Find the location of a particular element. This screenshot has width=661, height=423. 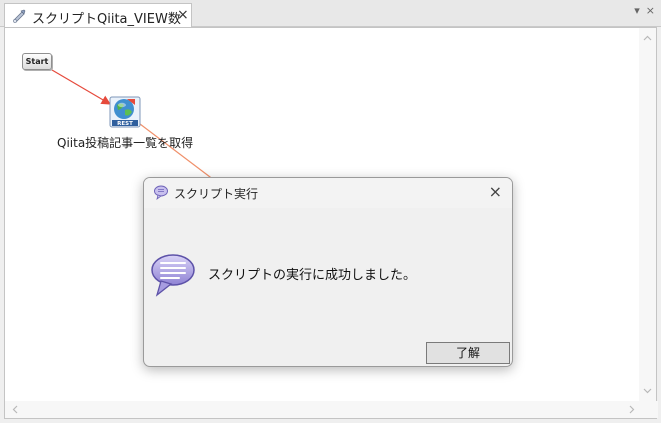

script-icon is located at coordinates (19, 16).